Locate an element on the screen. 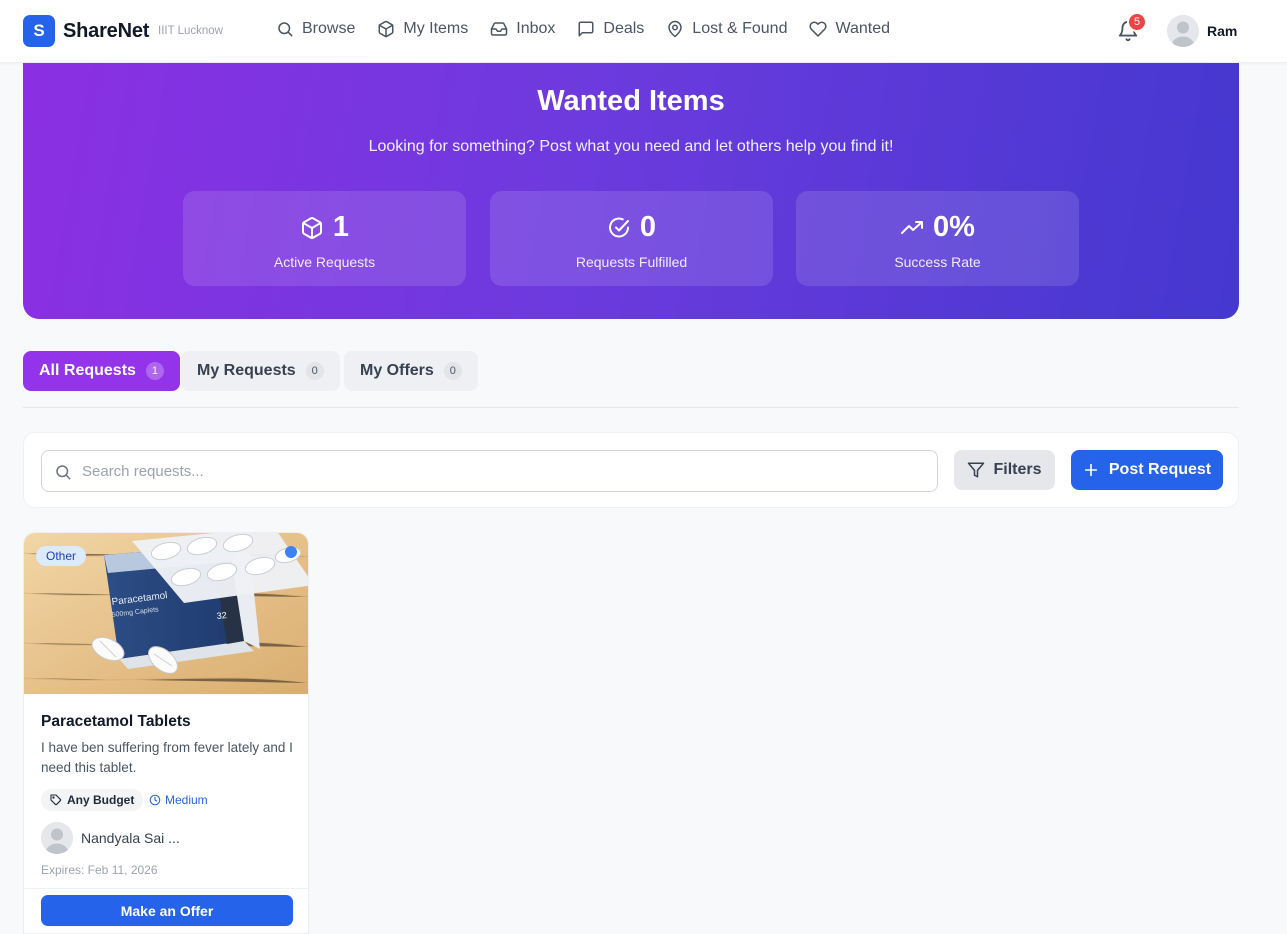  card-divider is located at coordinates (166, 888).